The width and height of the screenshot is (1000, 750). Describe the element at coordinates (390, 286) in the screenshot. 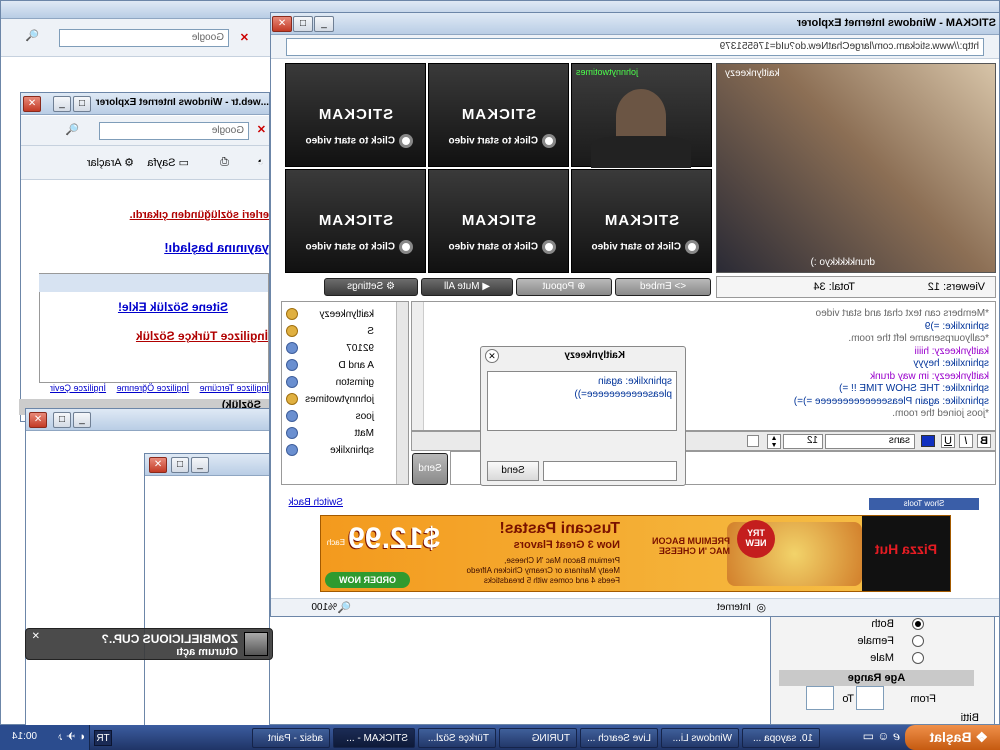

I see `gear-icon: ⚙` at that location.